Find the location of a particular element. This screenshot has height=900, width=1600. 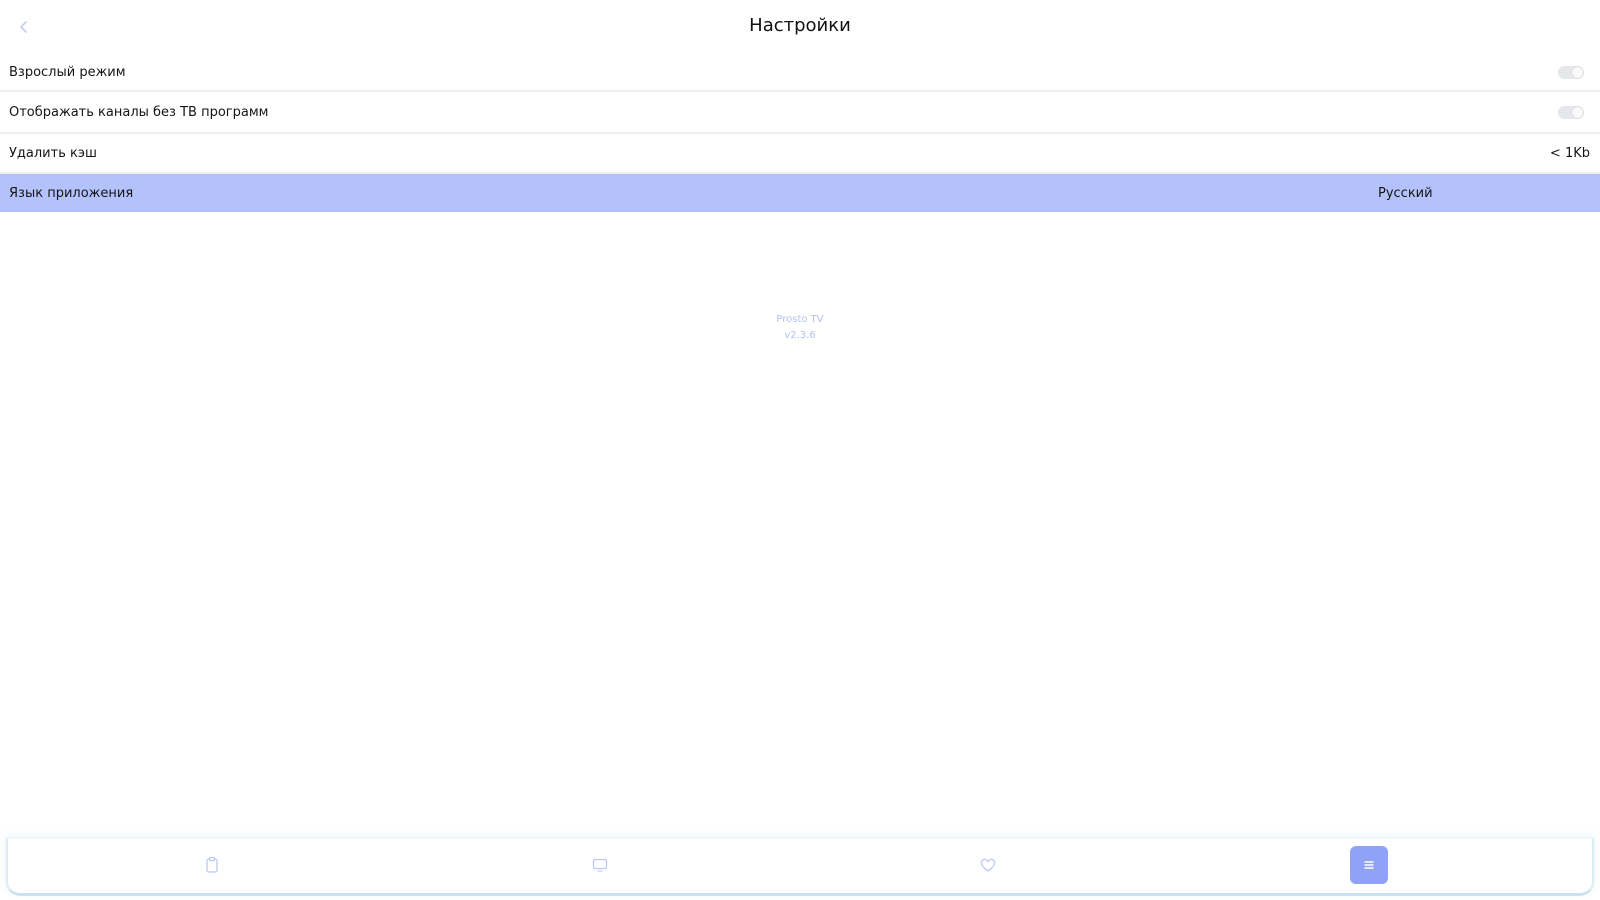

nav-guide-button is located at coordinates (212, 865).